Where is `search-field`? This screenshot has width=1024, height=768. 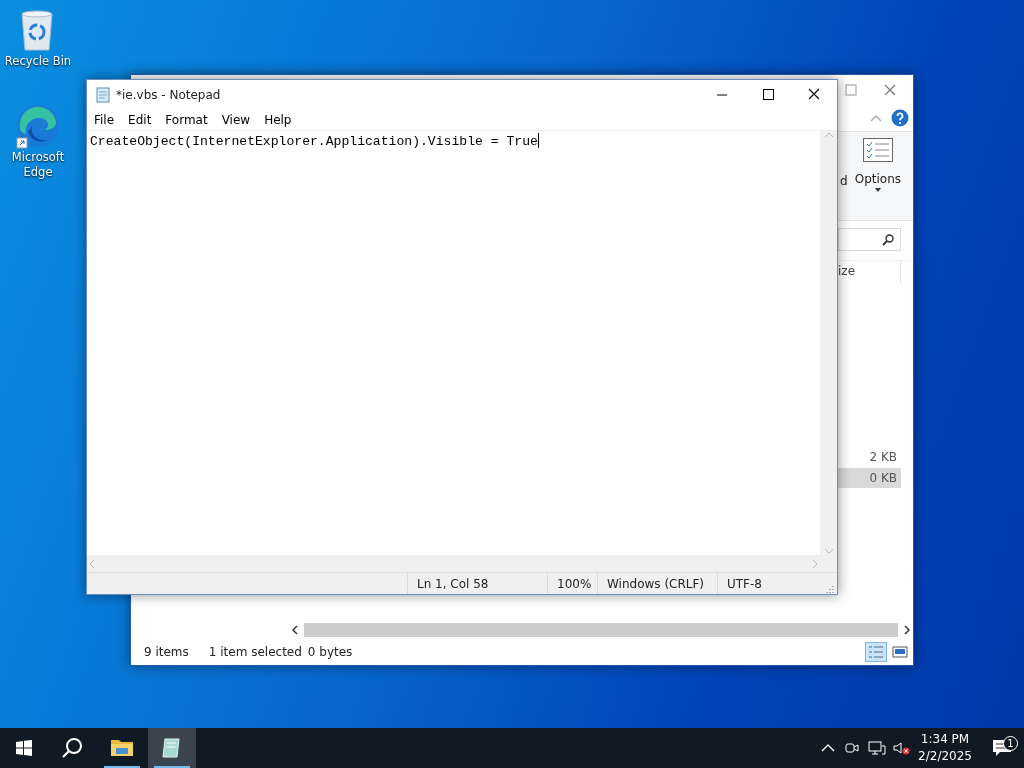 search-field is located at coordinates (869, 239).